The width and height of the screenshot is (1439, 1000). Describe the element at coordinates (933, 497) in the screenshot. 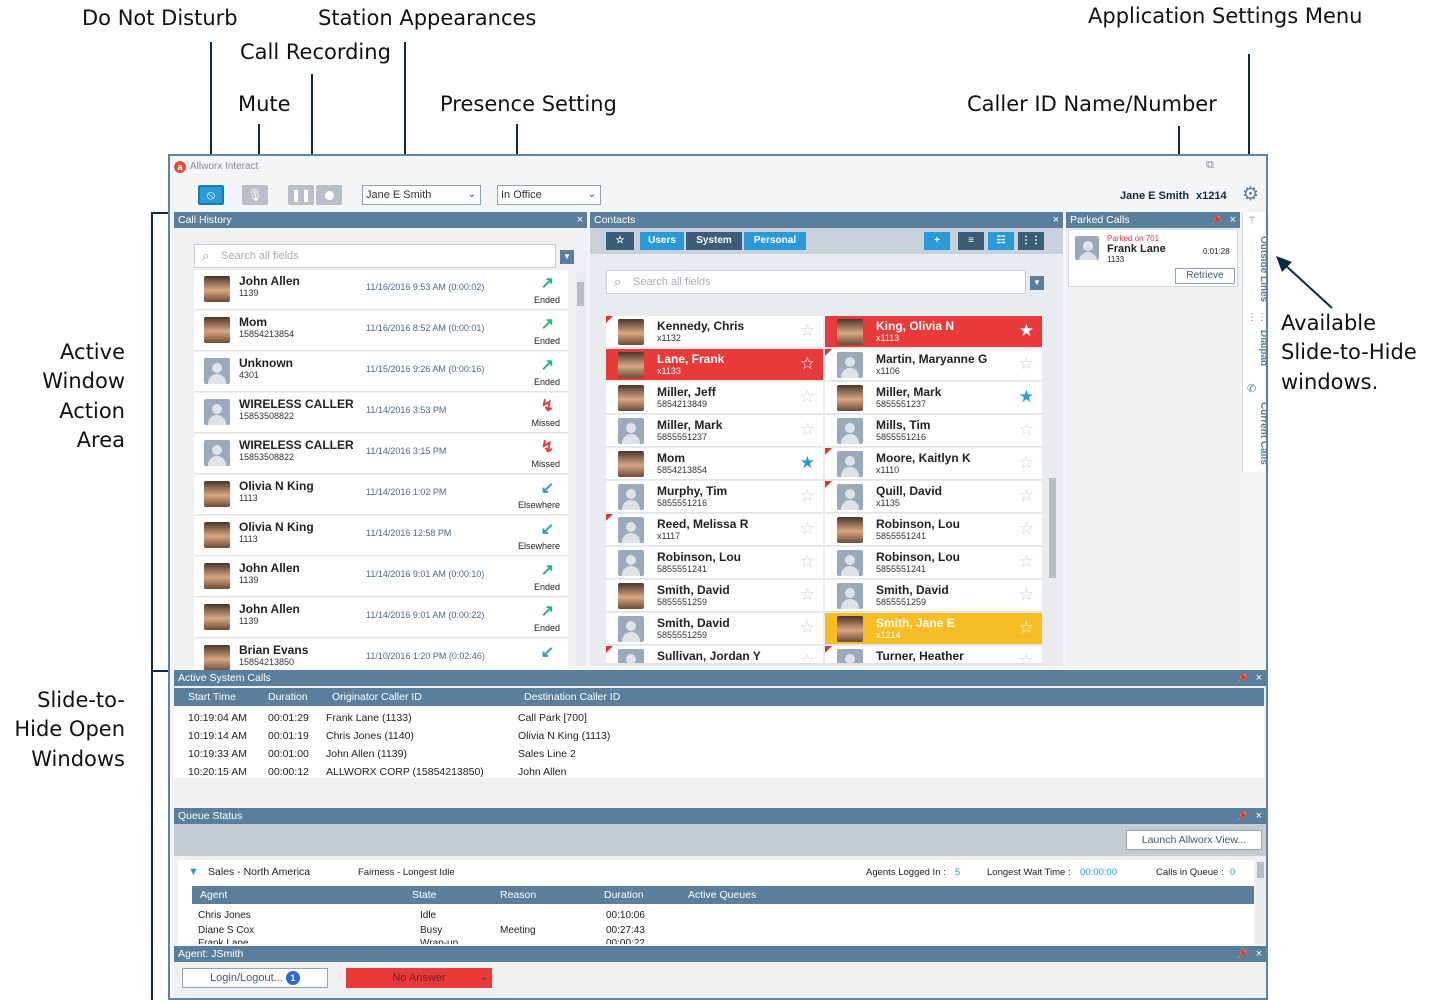

I see `contact-card: Quill, David x1135 ☆` at that location.